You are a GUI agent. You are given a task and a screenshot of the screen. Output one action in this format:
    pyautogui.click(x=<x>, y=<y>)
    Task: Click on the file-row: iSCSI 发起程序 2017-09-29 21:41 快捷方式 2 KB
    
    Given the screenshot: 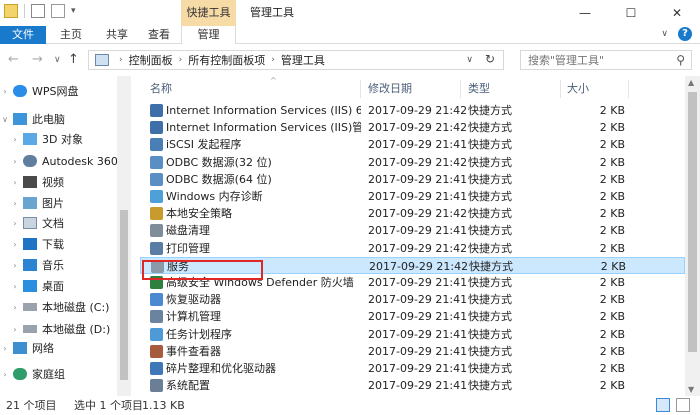 What is the action you would take?
    pyautogui.click(x=412, y=144)
    